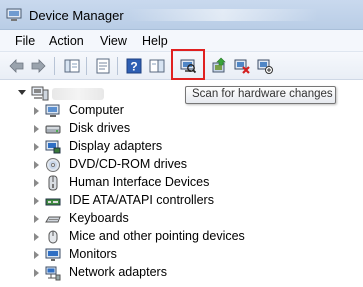 This screenshot has width=363, height=287. What do you see at coordinates (116, 146) in the screenshot?
I see `tree-node-label: Display adapters` at bounding box center [116, 146].